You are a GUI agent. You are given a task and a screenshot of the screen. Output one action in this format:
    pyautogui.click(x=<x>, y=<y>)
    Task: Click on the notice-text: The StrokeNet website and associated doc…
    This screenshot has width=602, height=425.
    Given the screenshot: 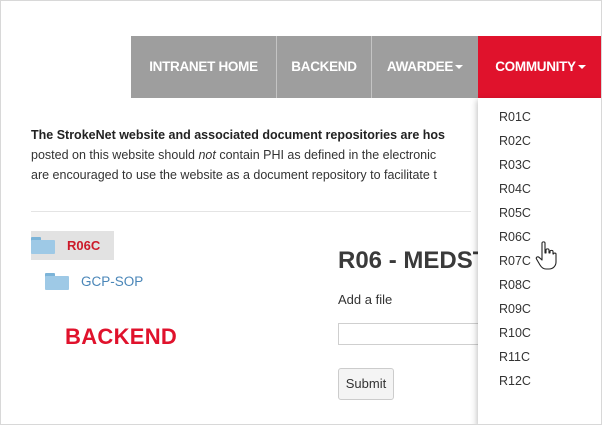 What is the action you would take?
    pyautogui.click(x=251, y=156)
    